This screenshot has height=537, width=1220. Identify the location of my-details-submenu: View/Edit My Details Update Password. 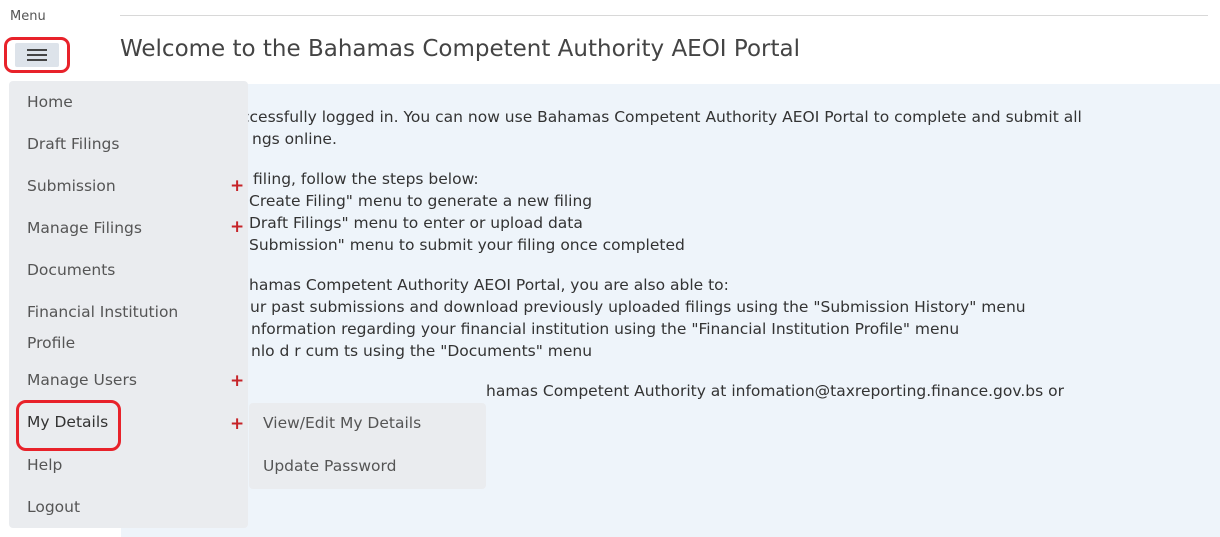
(367, 446).